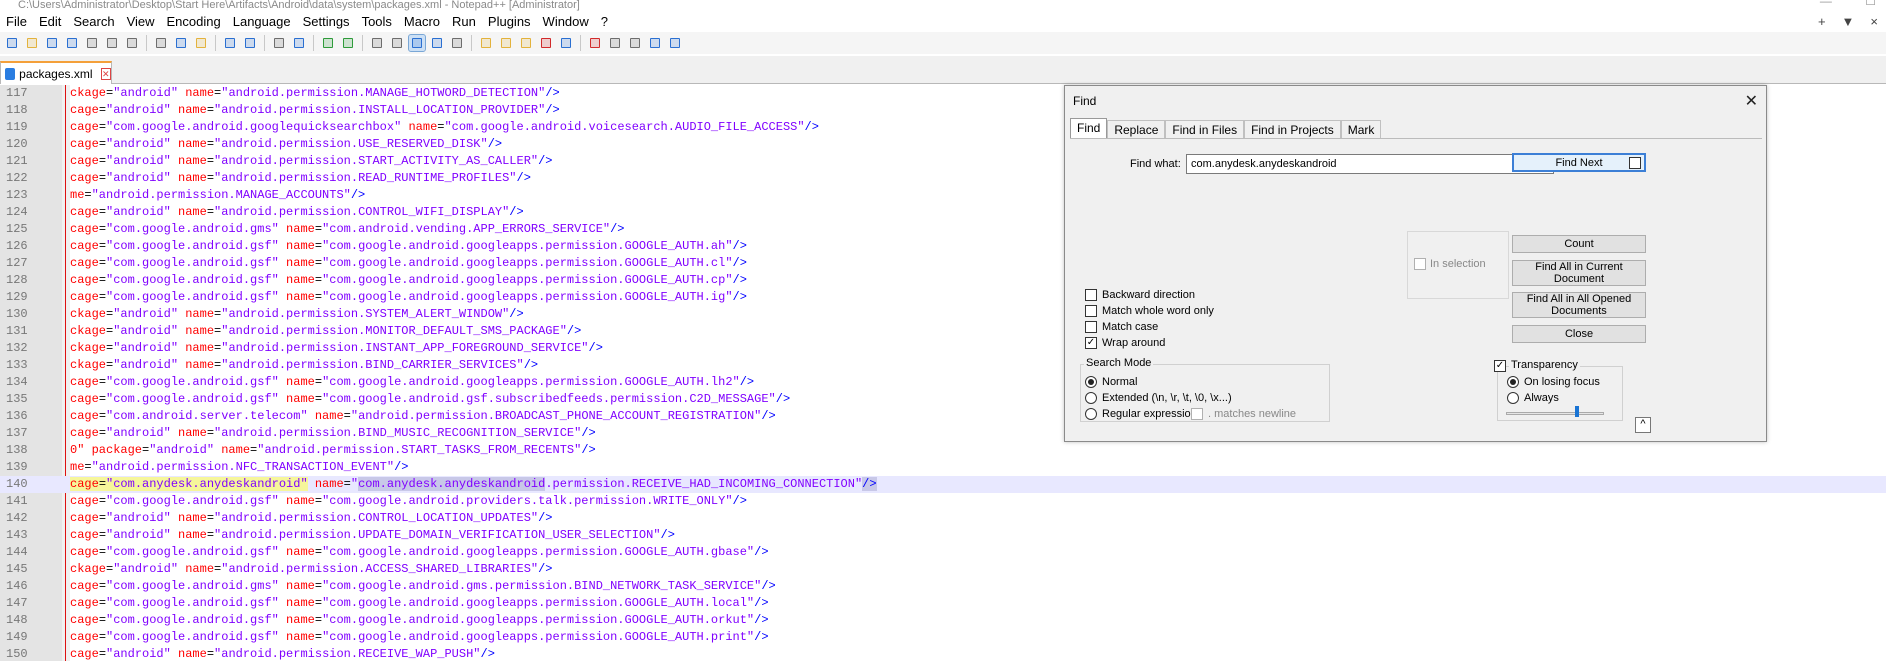 The height and width of the screenshot is (663, 1886). Describe the element at coordinates (437, 43) in the screenshot. I see `show-all-chars-icon` at that location.